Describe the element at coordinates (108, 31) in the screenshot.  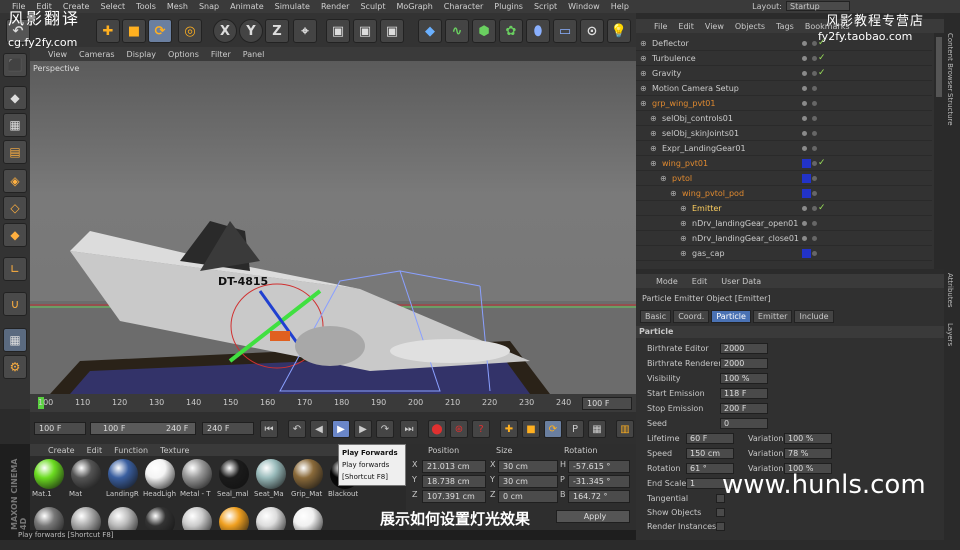
I see `move-tool-icon: ✚` at that location.